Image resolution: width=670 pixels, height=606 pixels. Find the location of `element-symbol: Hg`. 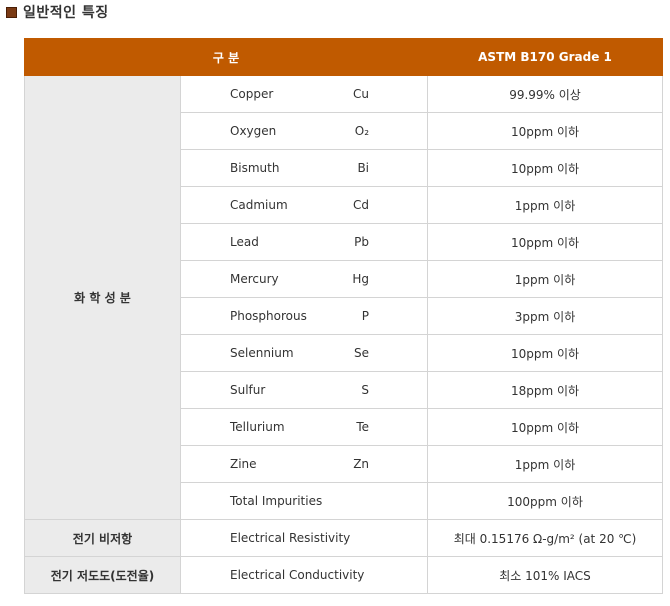

element-symbol: Hg is located at coordinates (361, 279).